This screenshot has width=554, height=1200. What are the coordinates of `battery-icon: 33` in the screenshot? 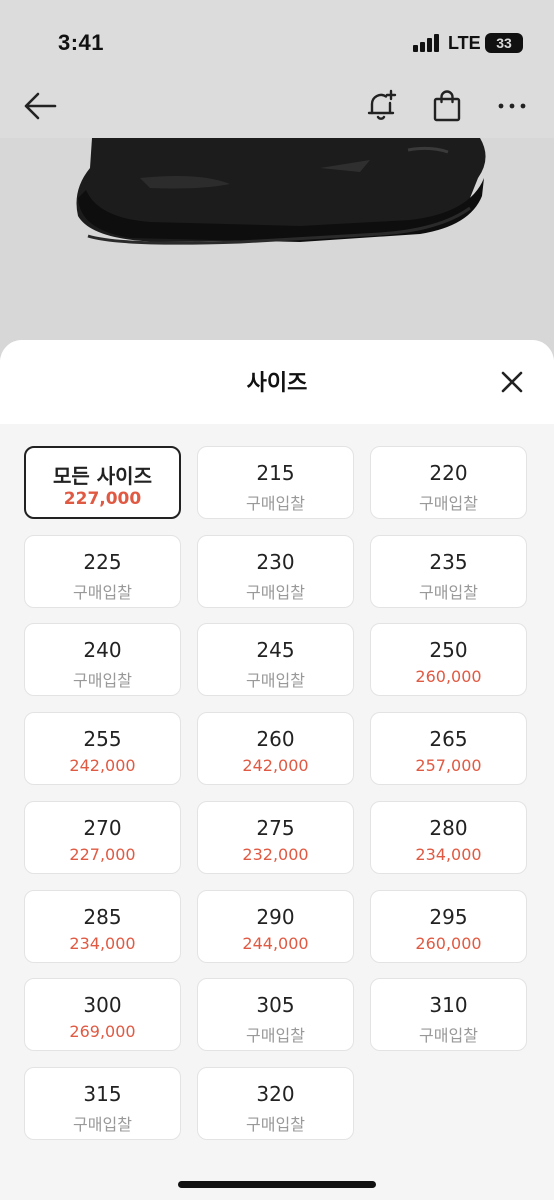 It's located at (504, 43).